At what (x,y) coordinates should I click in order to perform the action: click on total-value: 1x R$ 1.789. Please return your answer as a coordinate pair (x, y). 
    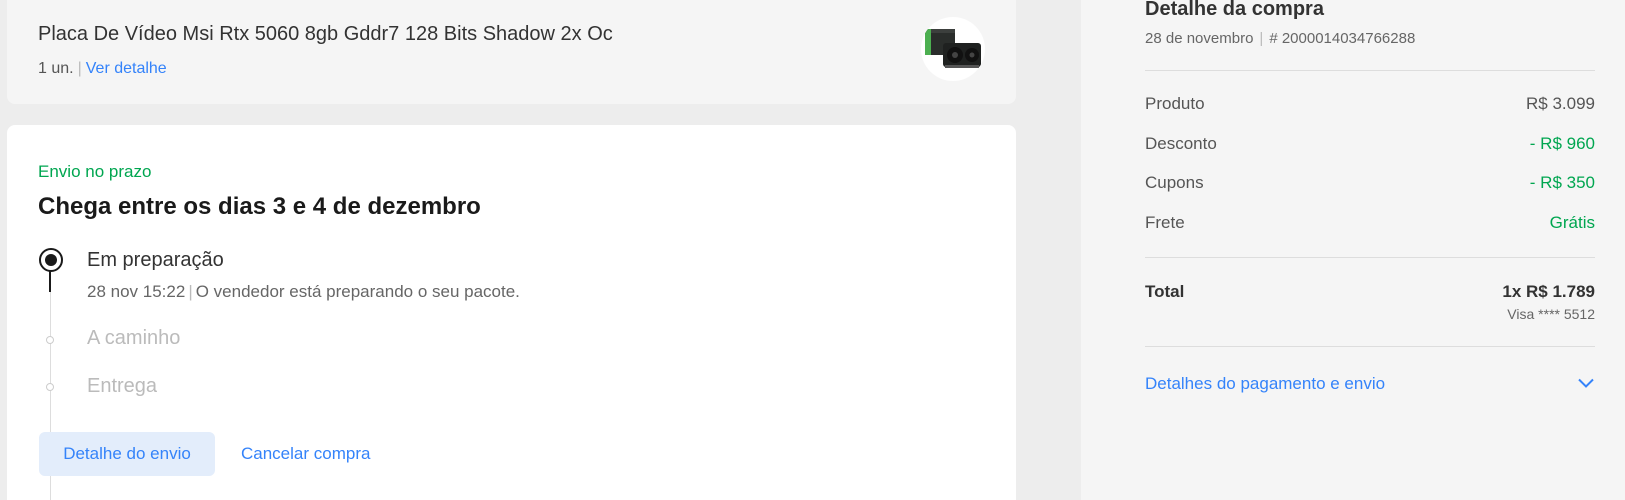
    Looking at the image, I should click on (1548, 291).